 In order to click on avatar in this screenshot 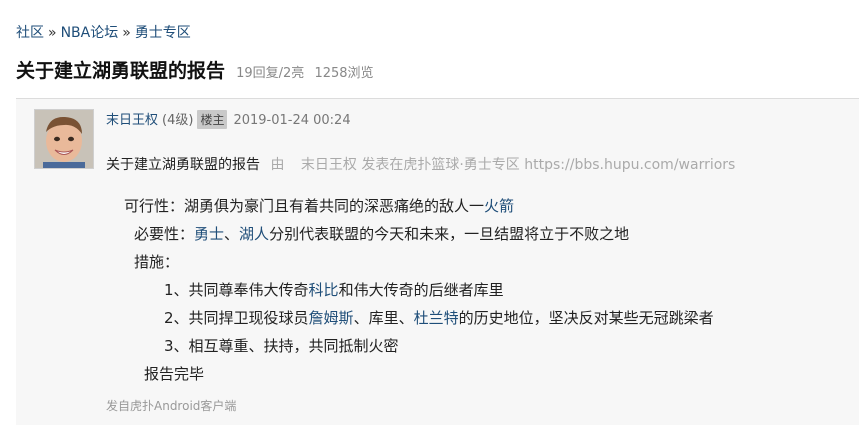, I will do `click(64, 139)`.